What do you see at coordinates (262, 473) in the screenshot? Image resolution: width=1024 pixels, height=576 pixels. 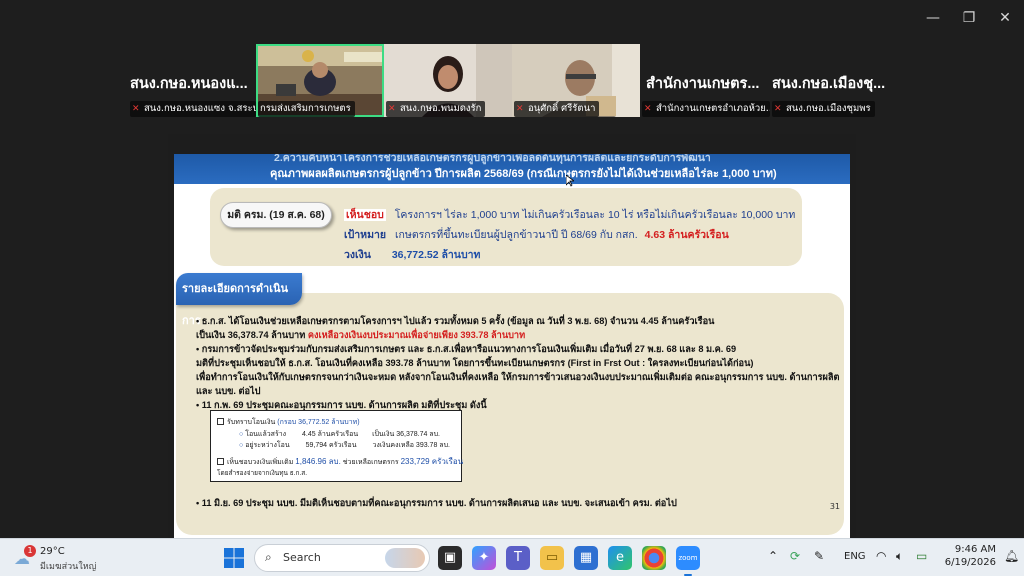 I see `inset-source: โดยสำรองจ่ายจากเงินทุน ธ.ก.ส.` at bounding box center [262, 473].